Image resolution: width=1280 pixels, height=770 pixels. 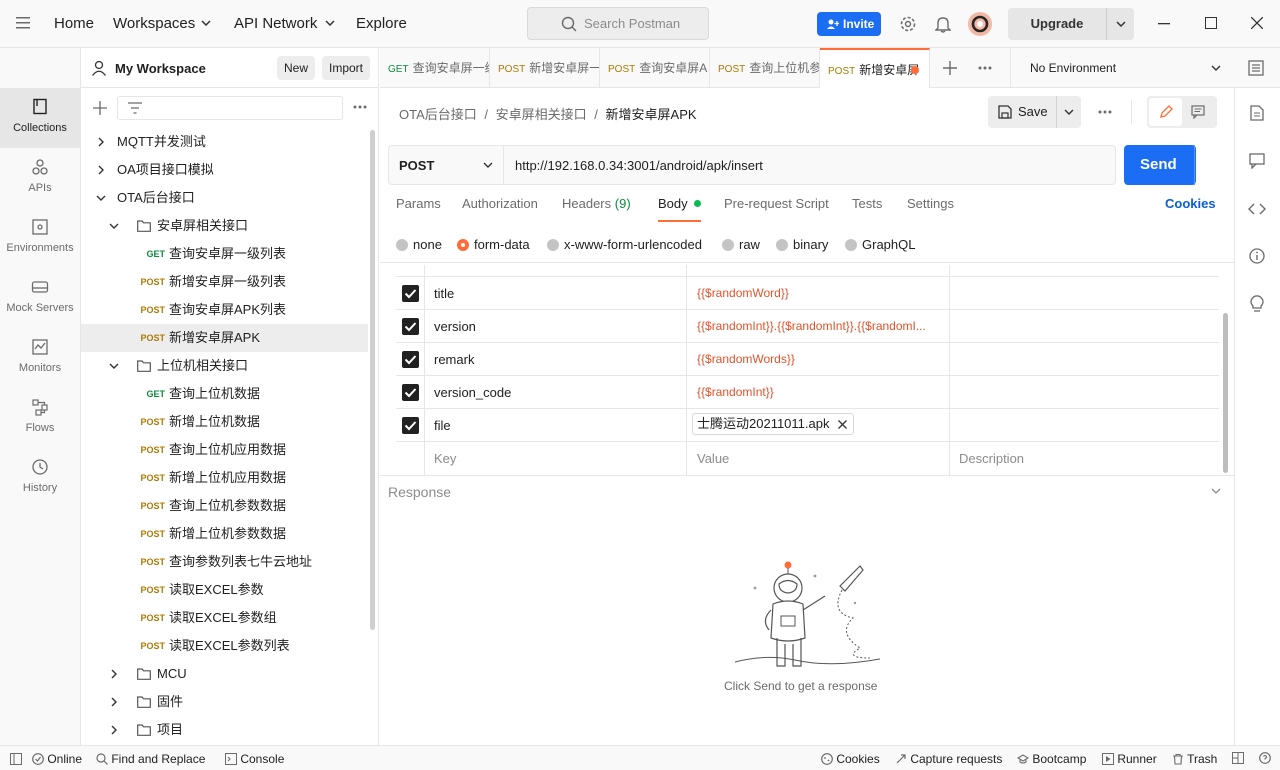 What do you see at coordinates (655, 68) in the screenshot?
I see `request-tab: POST 查询安卓屏A` at bounding box center [655, 68].